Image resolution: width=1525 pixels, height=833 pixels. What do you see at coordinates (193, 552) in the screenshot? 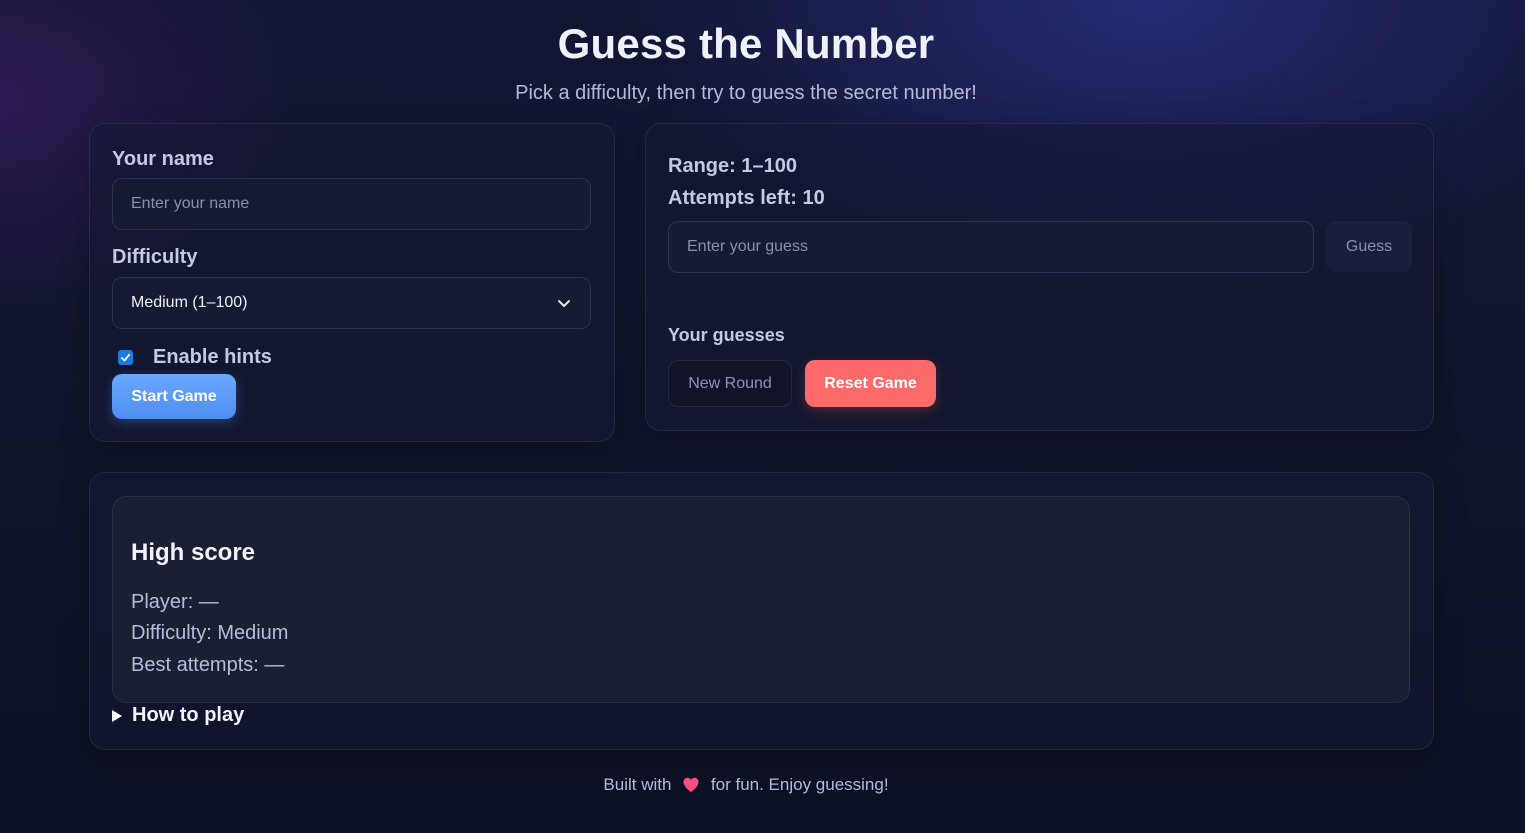
I see `high-score-title: High score` at bounding box center [193, 552].